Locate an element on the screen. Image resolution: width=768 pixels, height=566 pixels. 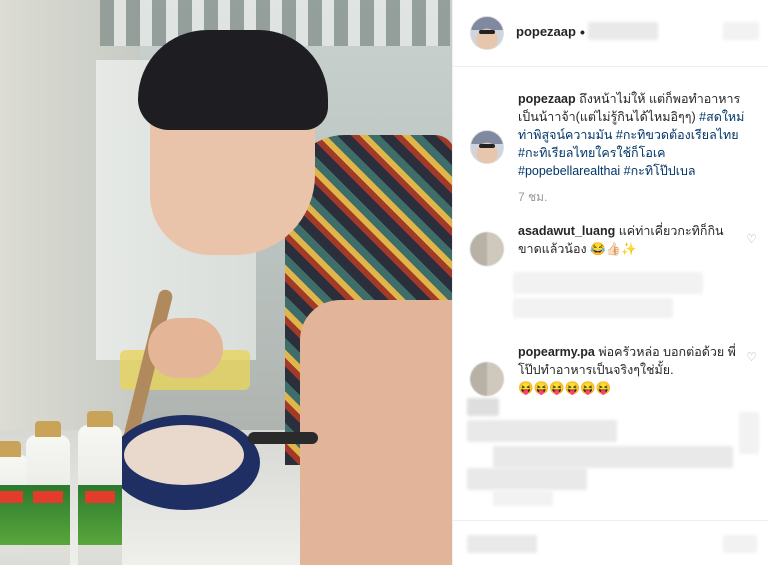
photo-hair is located at coordinates (233, 80).